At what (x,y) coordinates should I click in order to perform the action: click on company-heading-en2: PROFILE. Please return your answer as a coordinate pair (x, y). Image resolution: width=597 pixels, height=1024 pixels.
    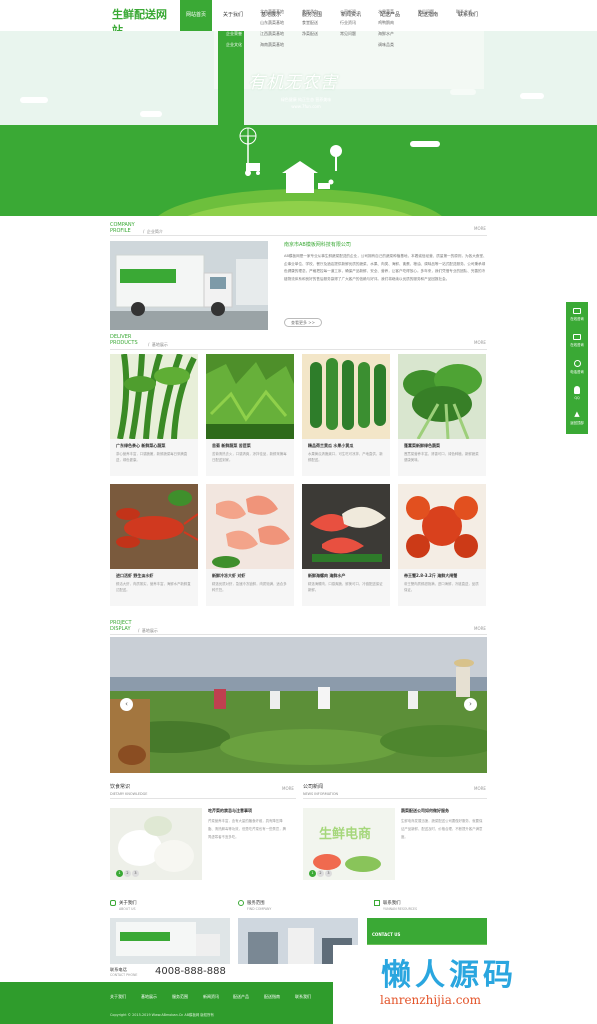
    Looking at the image, I should click on (120, 231).